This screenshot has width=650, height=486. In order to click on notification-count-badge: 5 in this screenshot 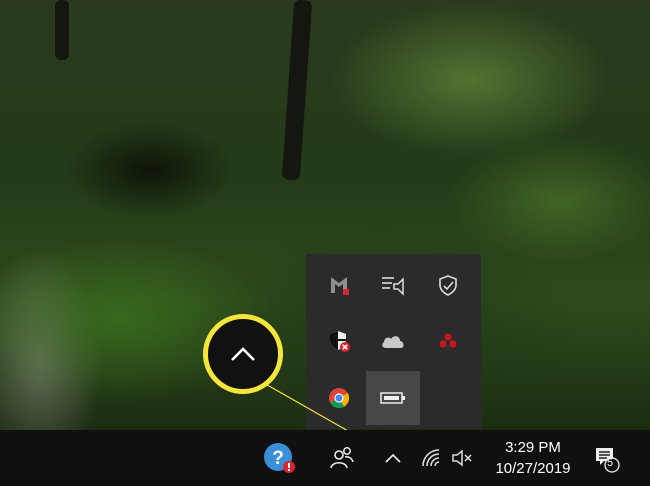, I will do `click(610, 463)`.